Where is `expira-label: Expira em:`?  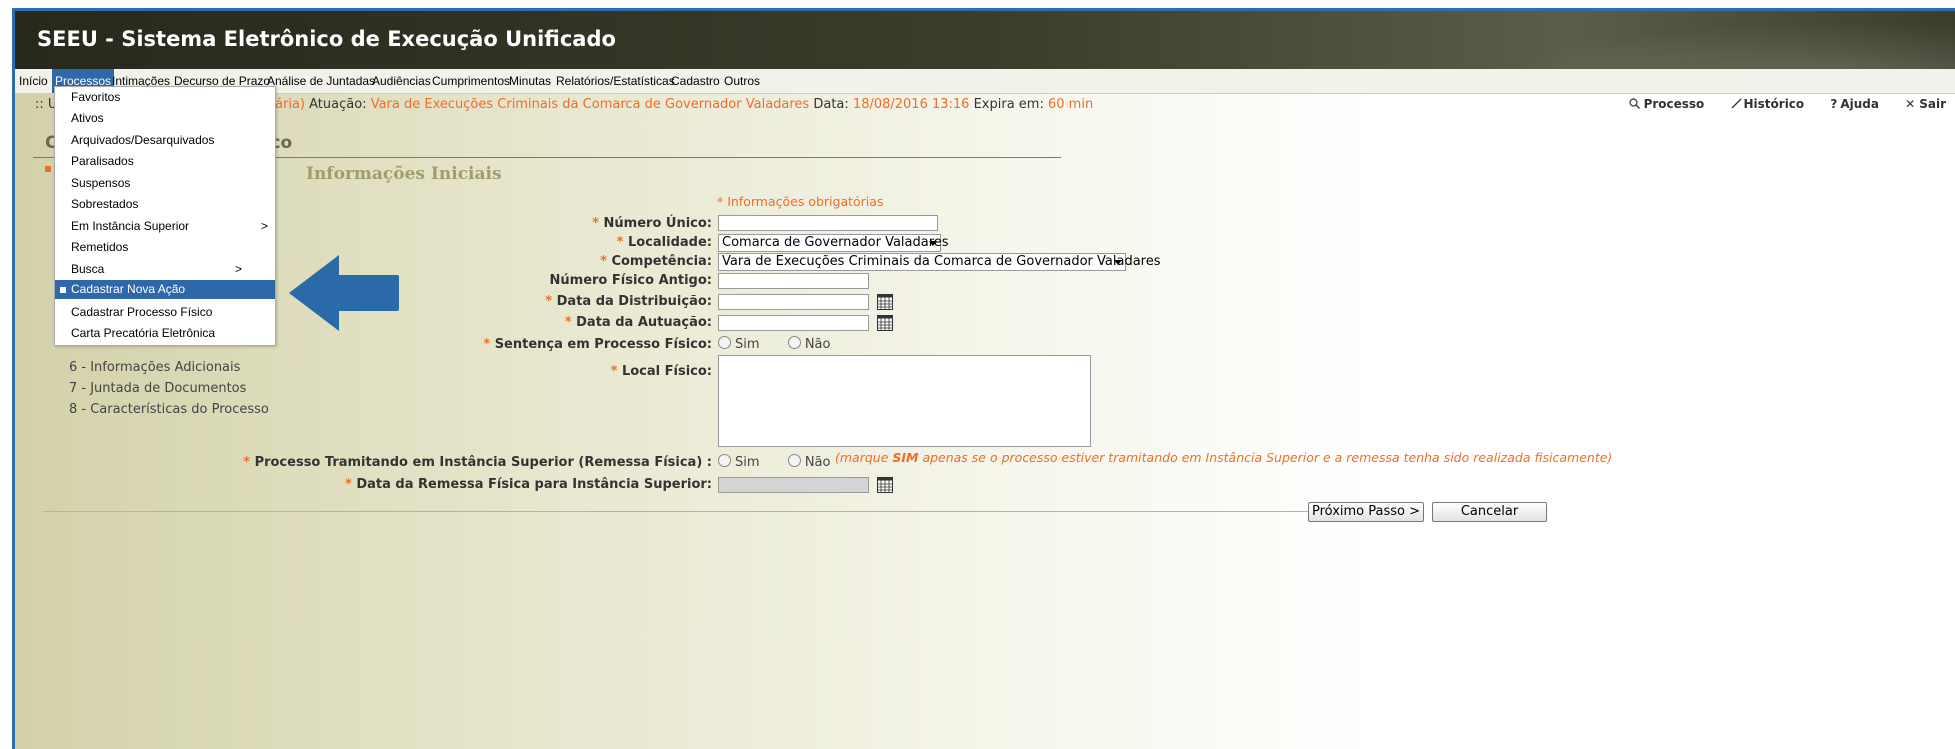 expira-label: Expira em: is located at coordinates (1008, 104).